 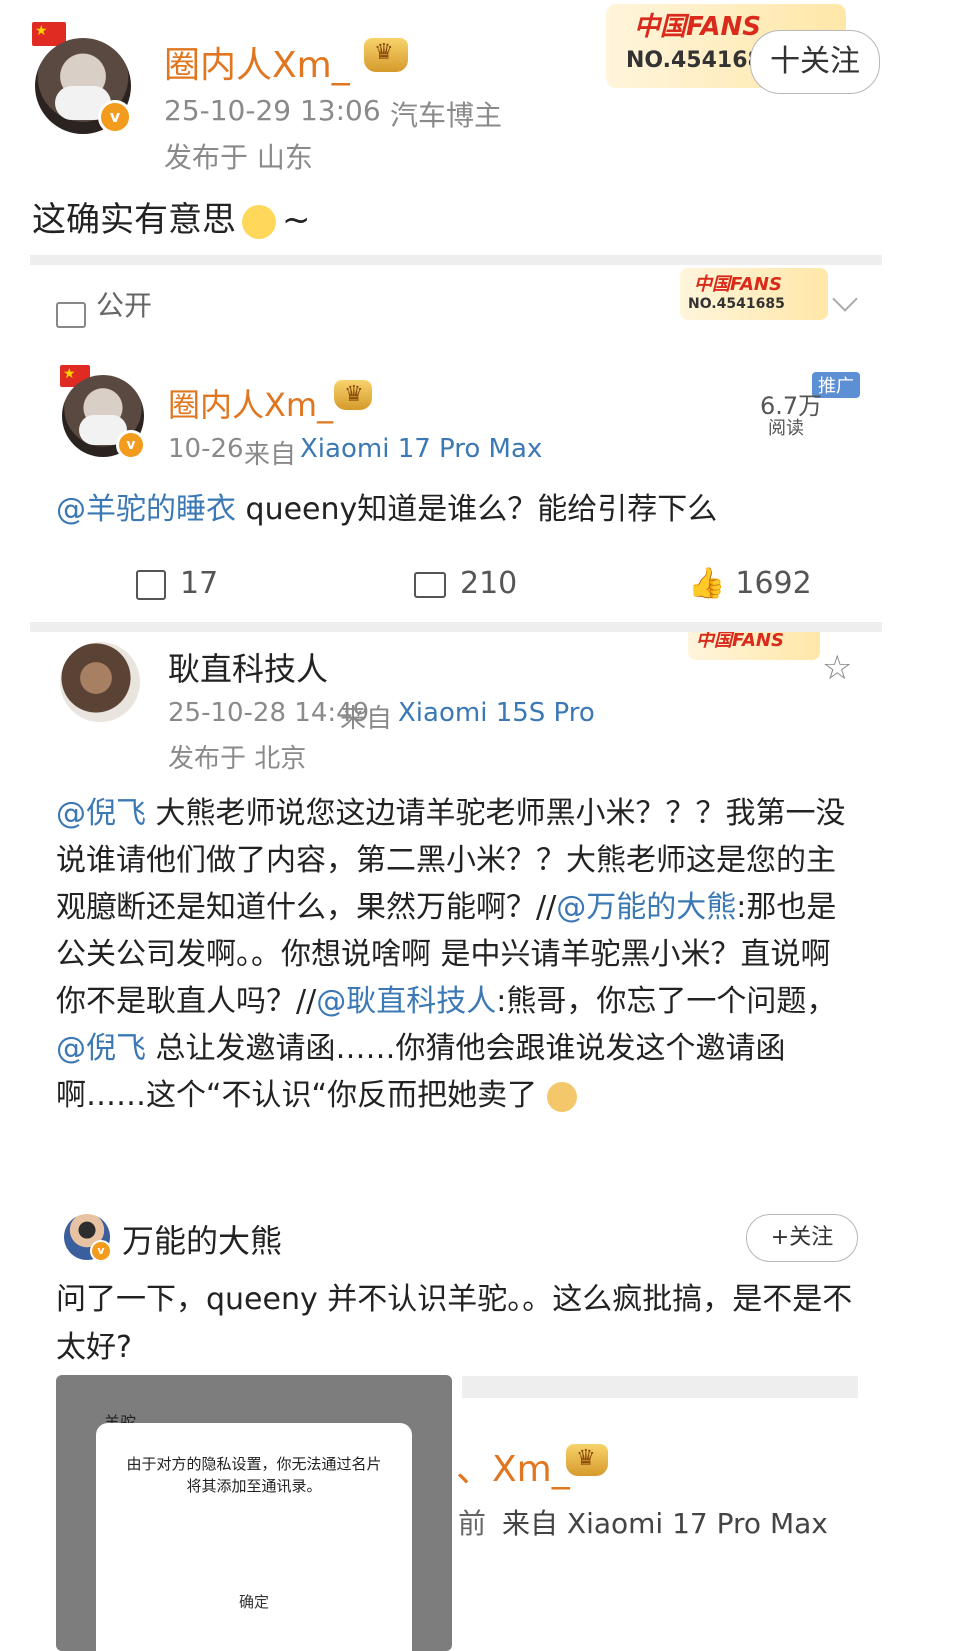 What do you see at coordinates (421, 1072) in the screenshot?
I see `repost-text: 总让发邀请函……你猜他会跟谁说发这个邀请函啊……这个“不认识“你反而把她卖了` at bounding box center [421, 1072].